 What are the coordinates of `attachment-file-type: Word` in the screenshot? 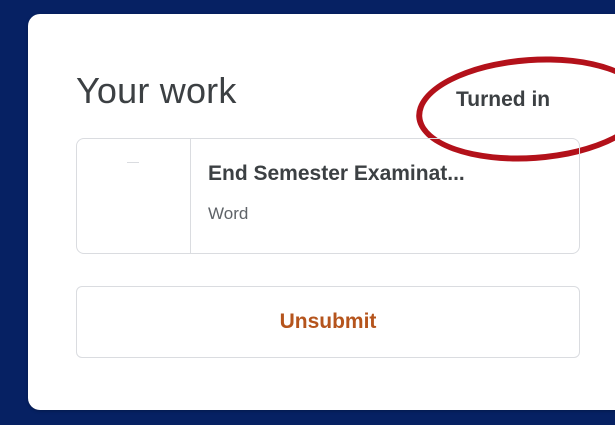 It's located at (228, 213).